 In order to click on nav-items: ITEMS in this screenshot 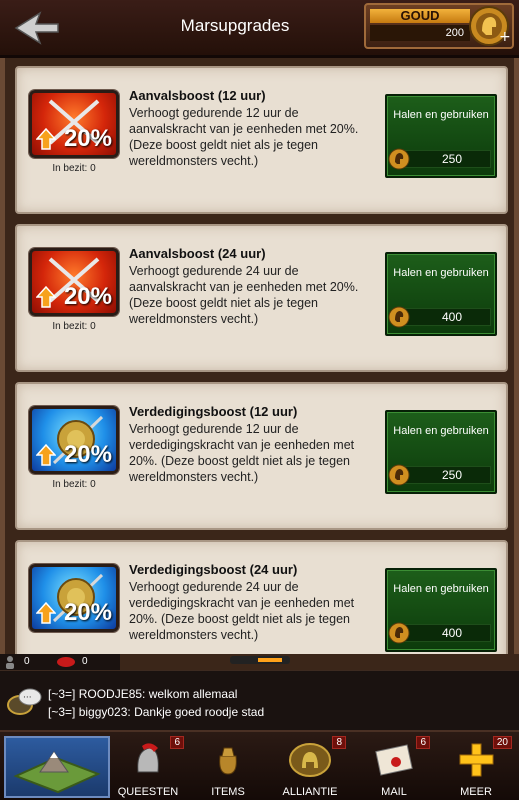, I will do `click(228, 767)`.